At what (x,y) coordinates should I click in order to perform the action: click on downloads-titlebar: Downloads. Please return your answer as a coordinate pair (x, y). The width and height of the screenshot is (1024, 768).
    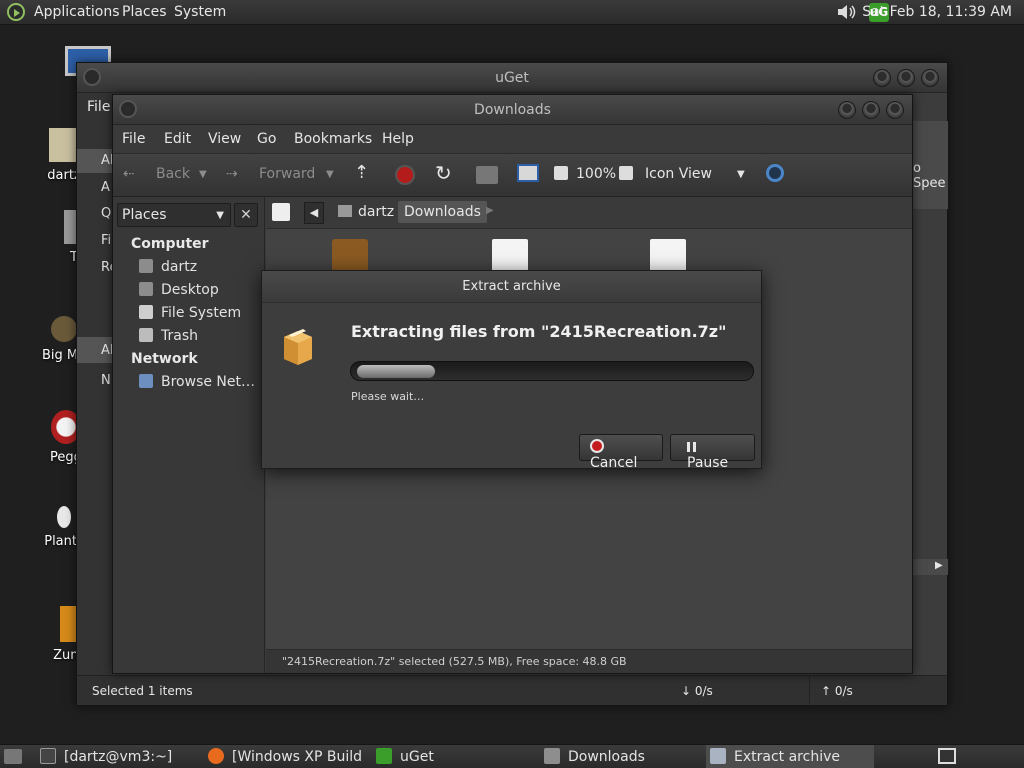
    Looking at the image, I should click on (512, 110).